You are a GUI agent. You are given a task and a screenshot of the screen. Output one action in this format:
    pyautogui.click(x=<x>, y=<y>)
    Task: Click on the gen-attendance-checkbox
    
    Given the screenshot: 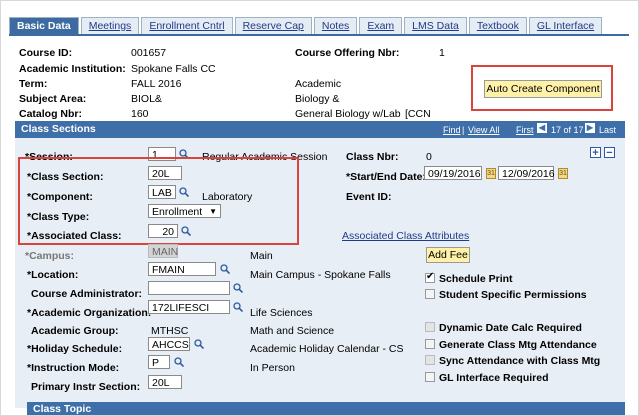 What is the action you would take?
    pyautogui.click(x=430, y=344)
    